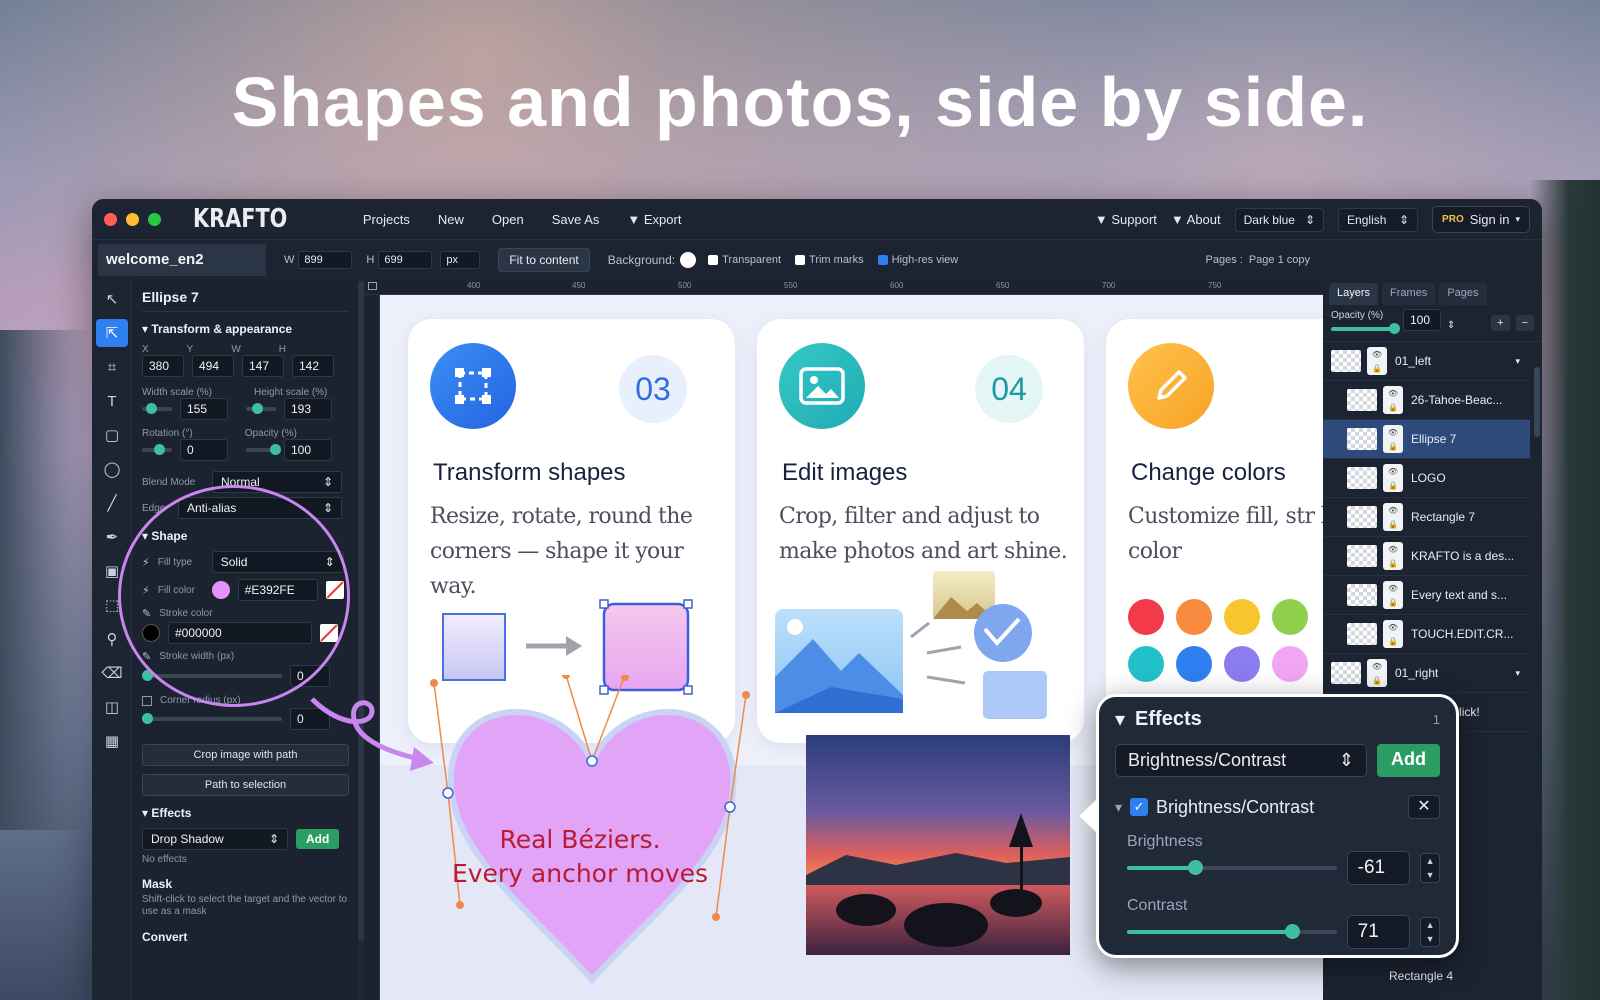 The image size is (1600, 1000). I want to click on updown-icon: ⇕, so click(1451, 325).